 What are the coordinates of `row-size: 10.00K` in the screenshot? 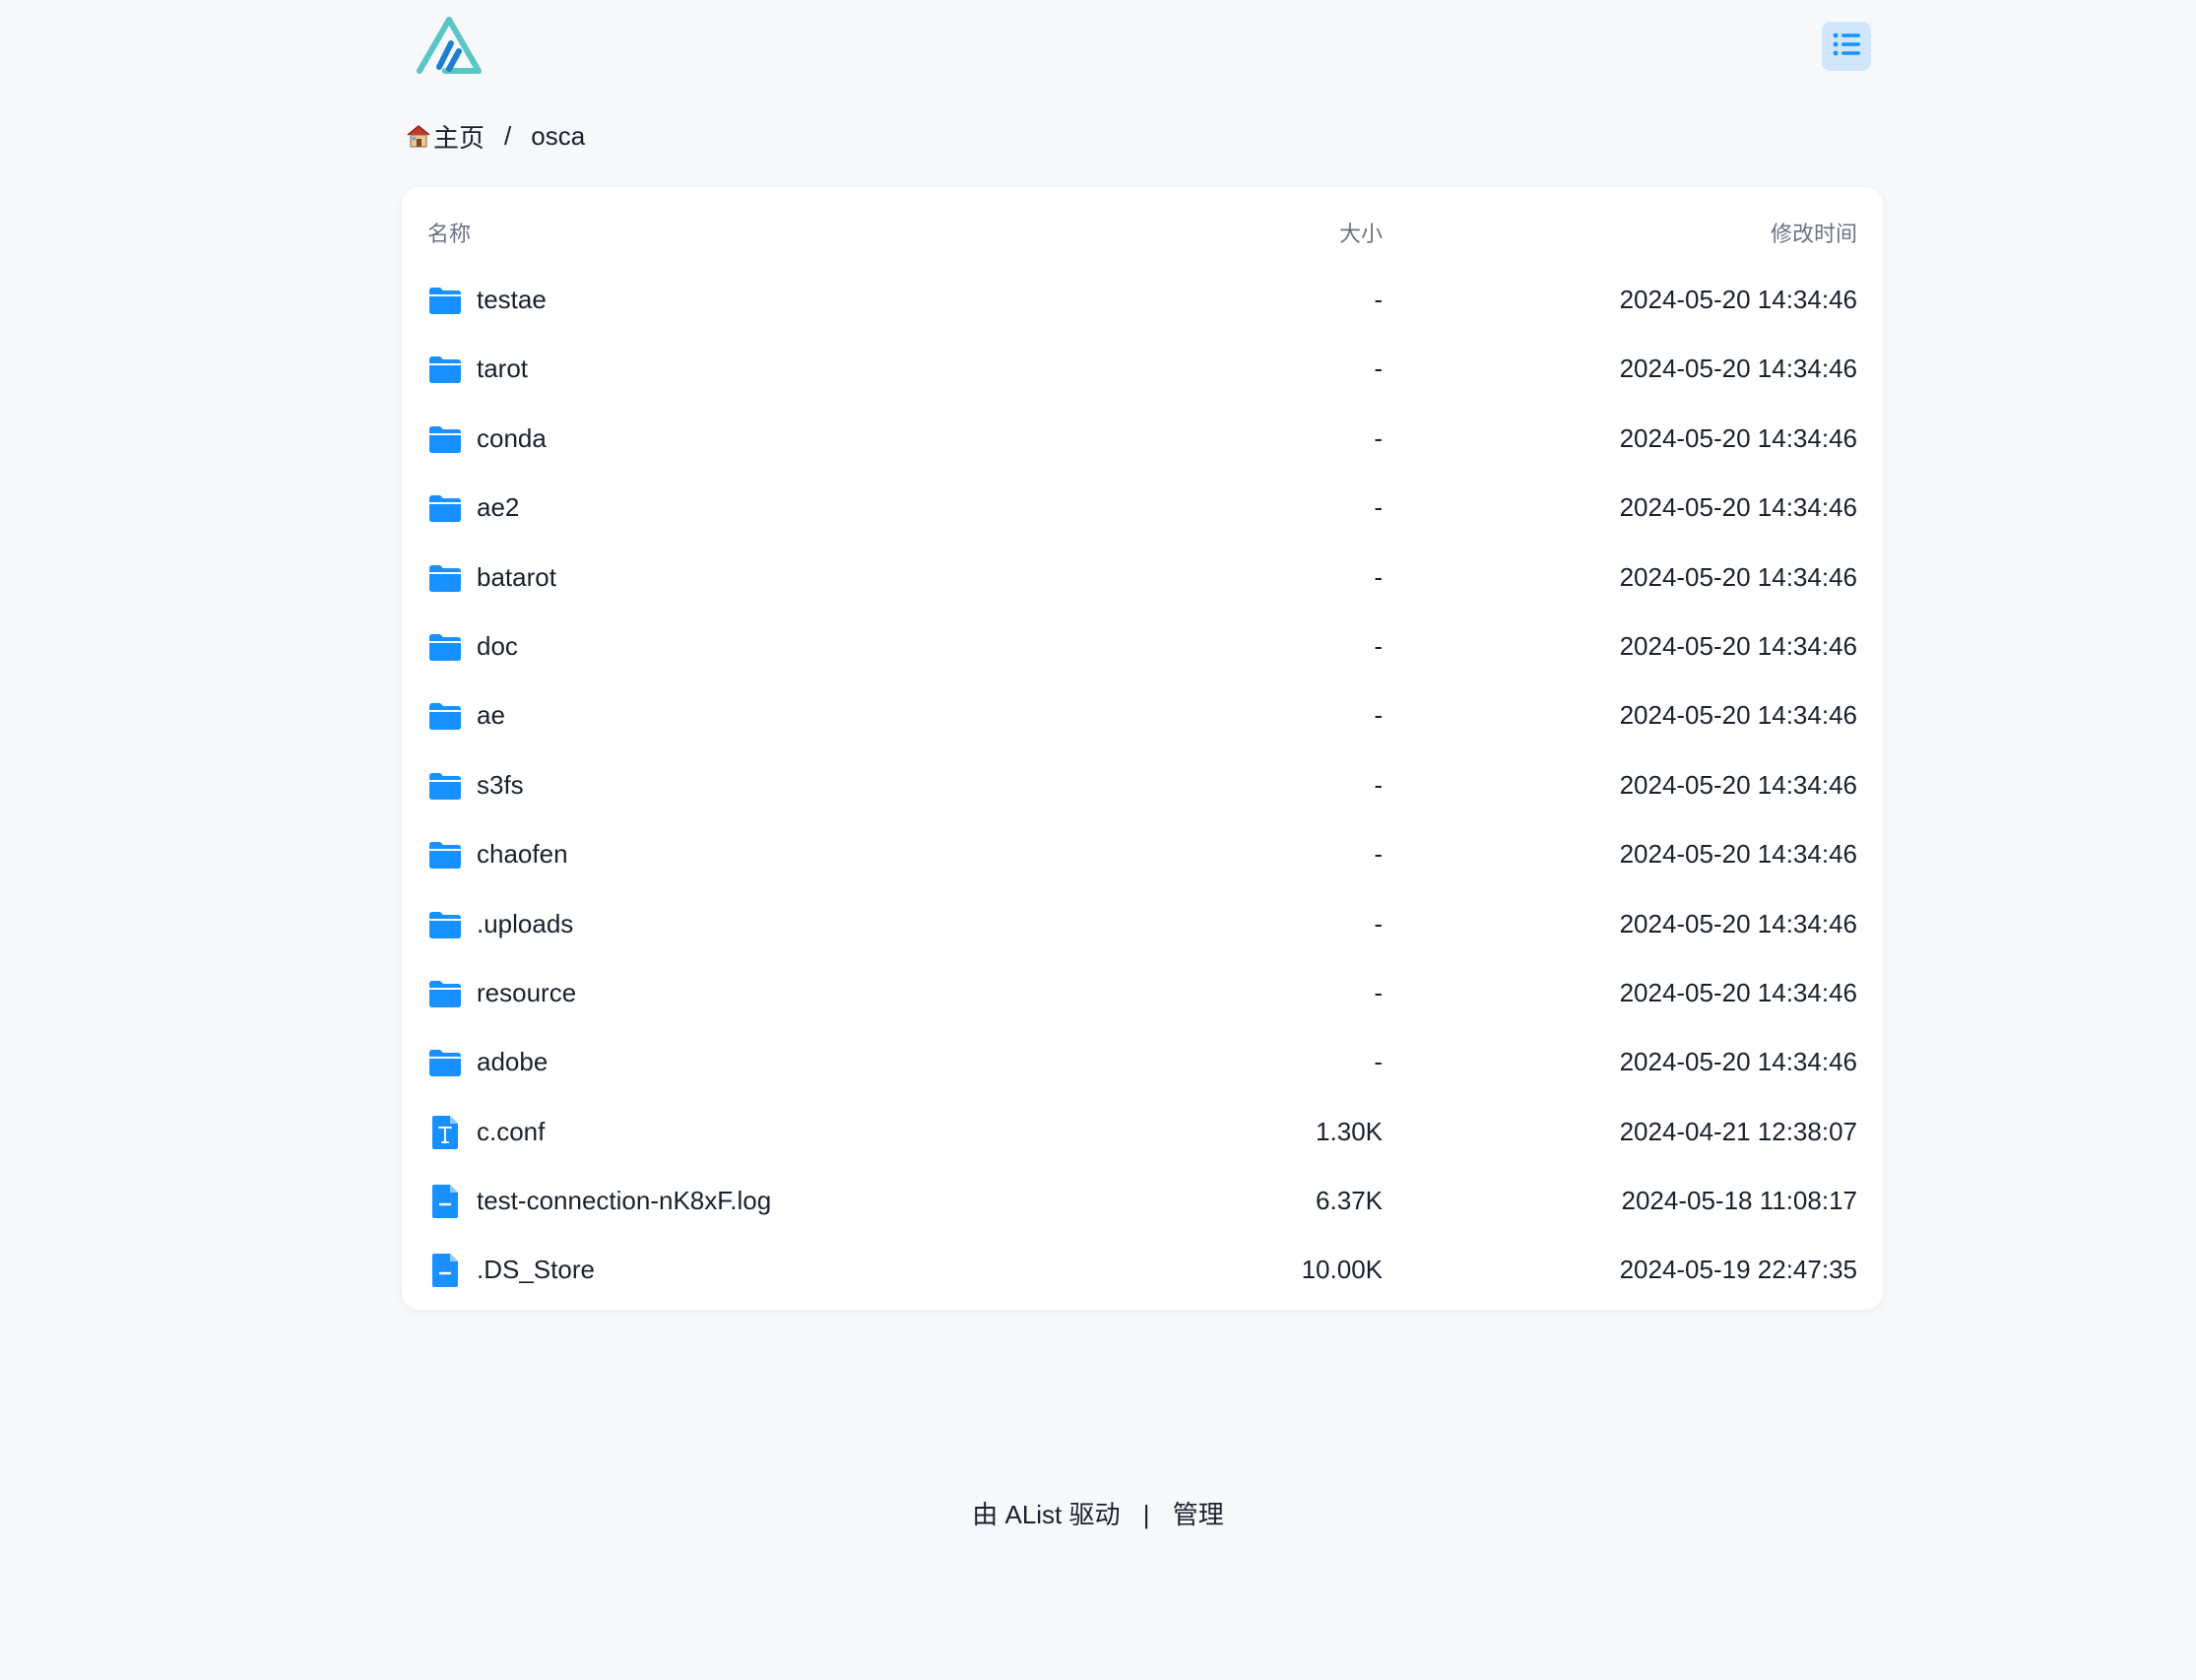 It's located at (1342, 1270).